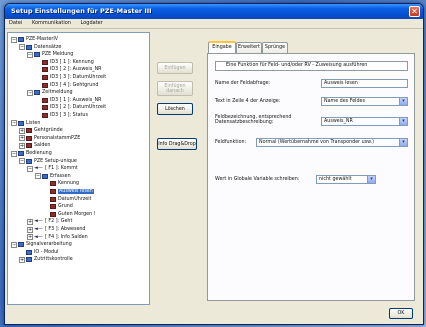  Describe the element at coordinates (414, 11) in the screenshot. I see `close-icon: ✕` at that location.